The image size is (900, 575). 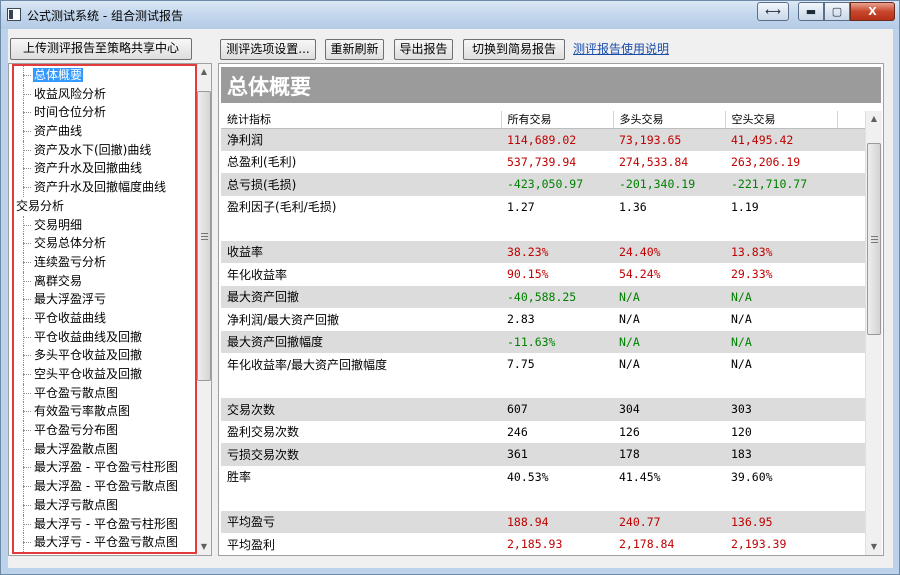 I want to click on table-row: 收益率 38.23% 24.40% 13.83%, so click(x=543, y=251).